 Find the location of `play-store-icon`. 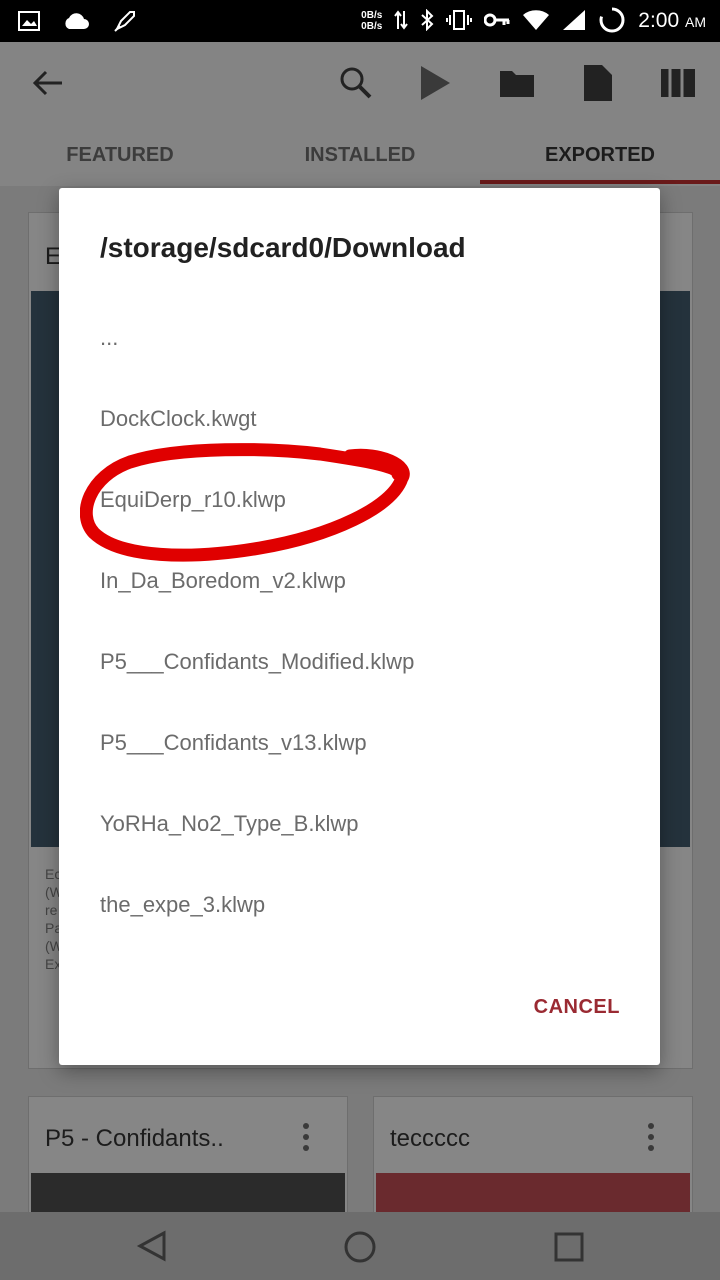

play-store-icon is located at coordinates (435, 85).